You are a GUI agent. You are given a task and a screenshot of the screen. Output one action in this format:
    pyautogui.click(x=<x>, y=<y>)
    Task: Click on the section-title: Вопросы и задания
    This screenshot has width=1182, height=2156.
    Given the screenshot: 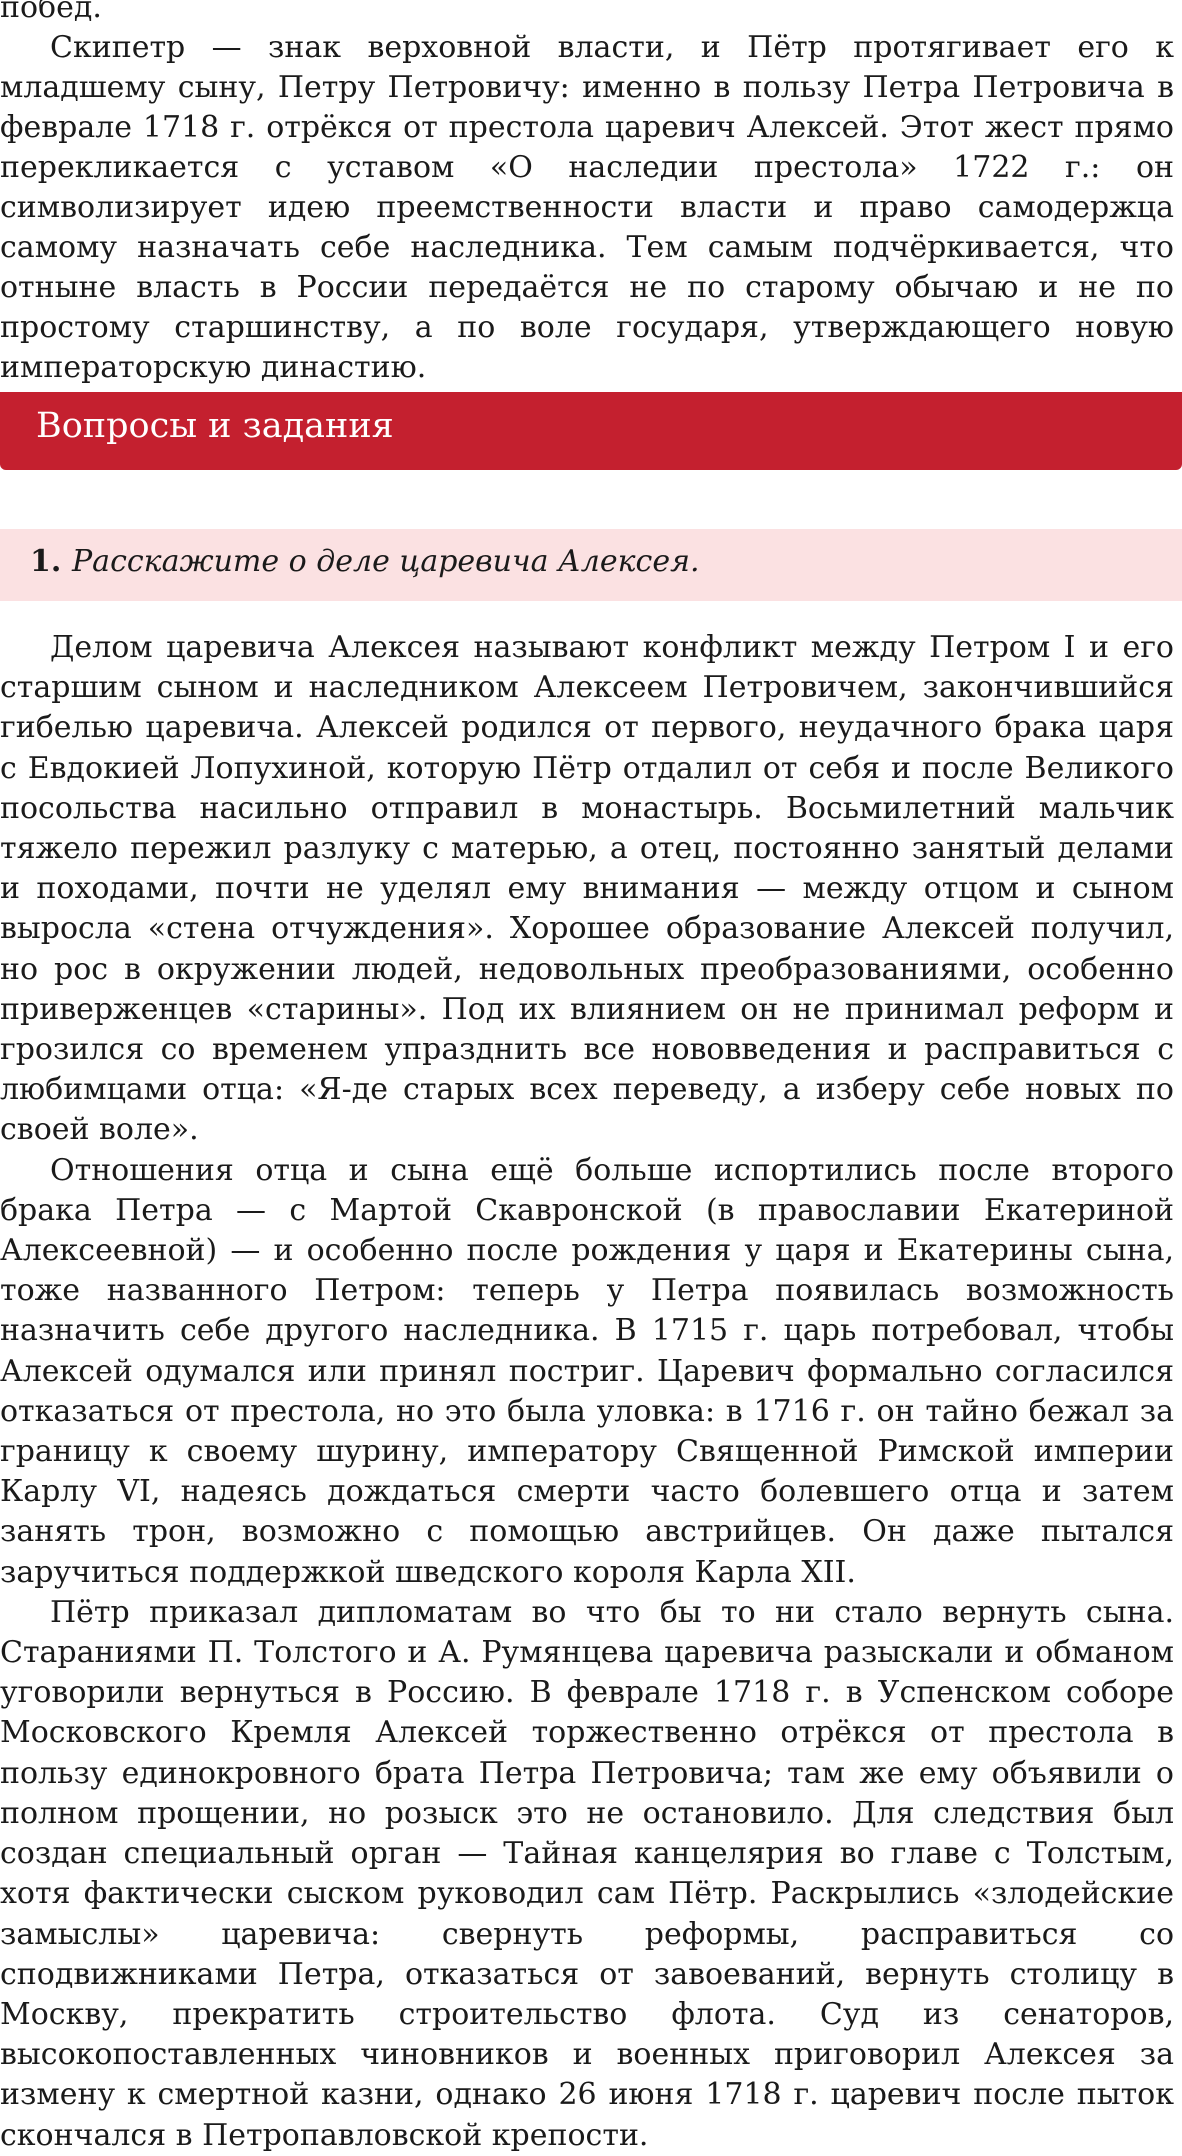 What is the action you would take?
    pyautogui.click(x=215, y=426)
    